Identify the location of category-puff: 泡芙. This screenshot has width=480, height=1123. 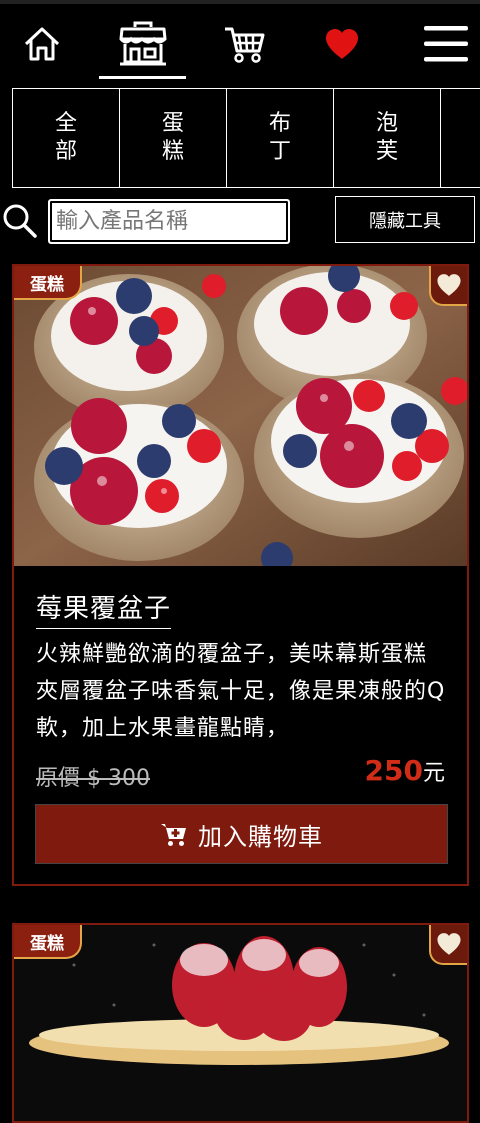
(387, 138).